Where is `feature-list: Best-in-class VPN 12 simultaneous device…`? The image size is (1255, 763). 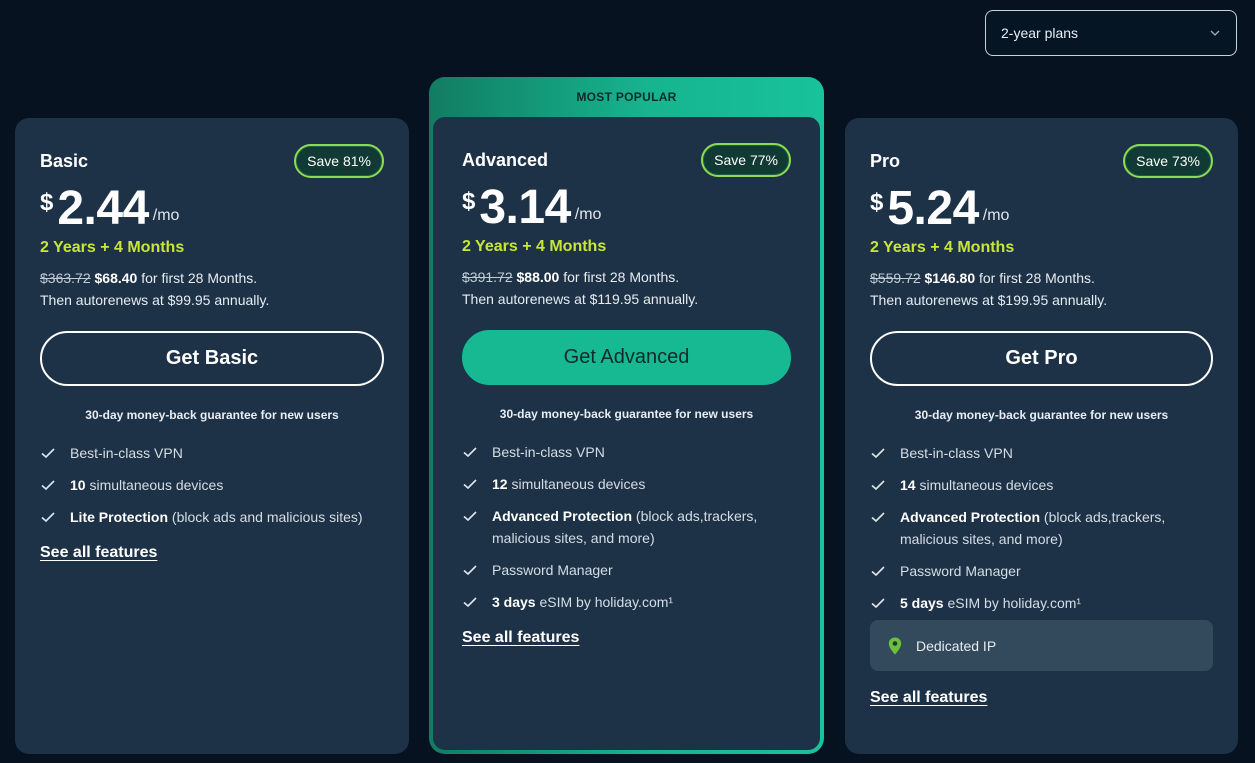
feature-list: Best-in-class VPN 12 simultaneous device… is located at coordinates (626, 527).